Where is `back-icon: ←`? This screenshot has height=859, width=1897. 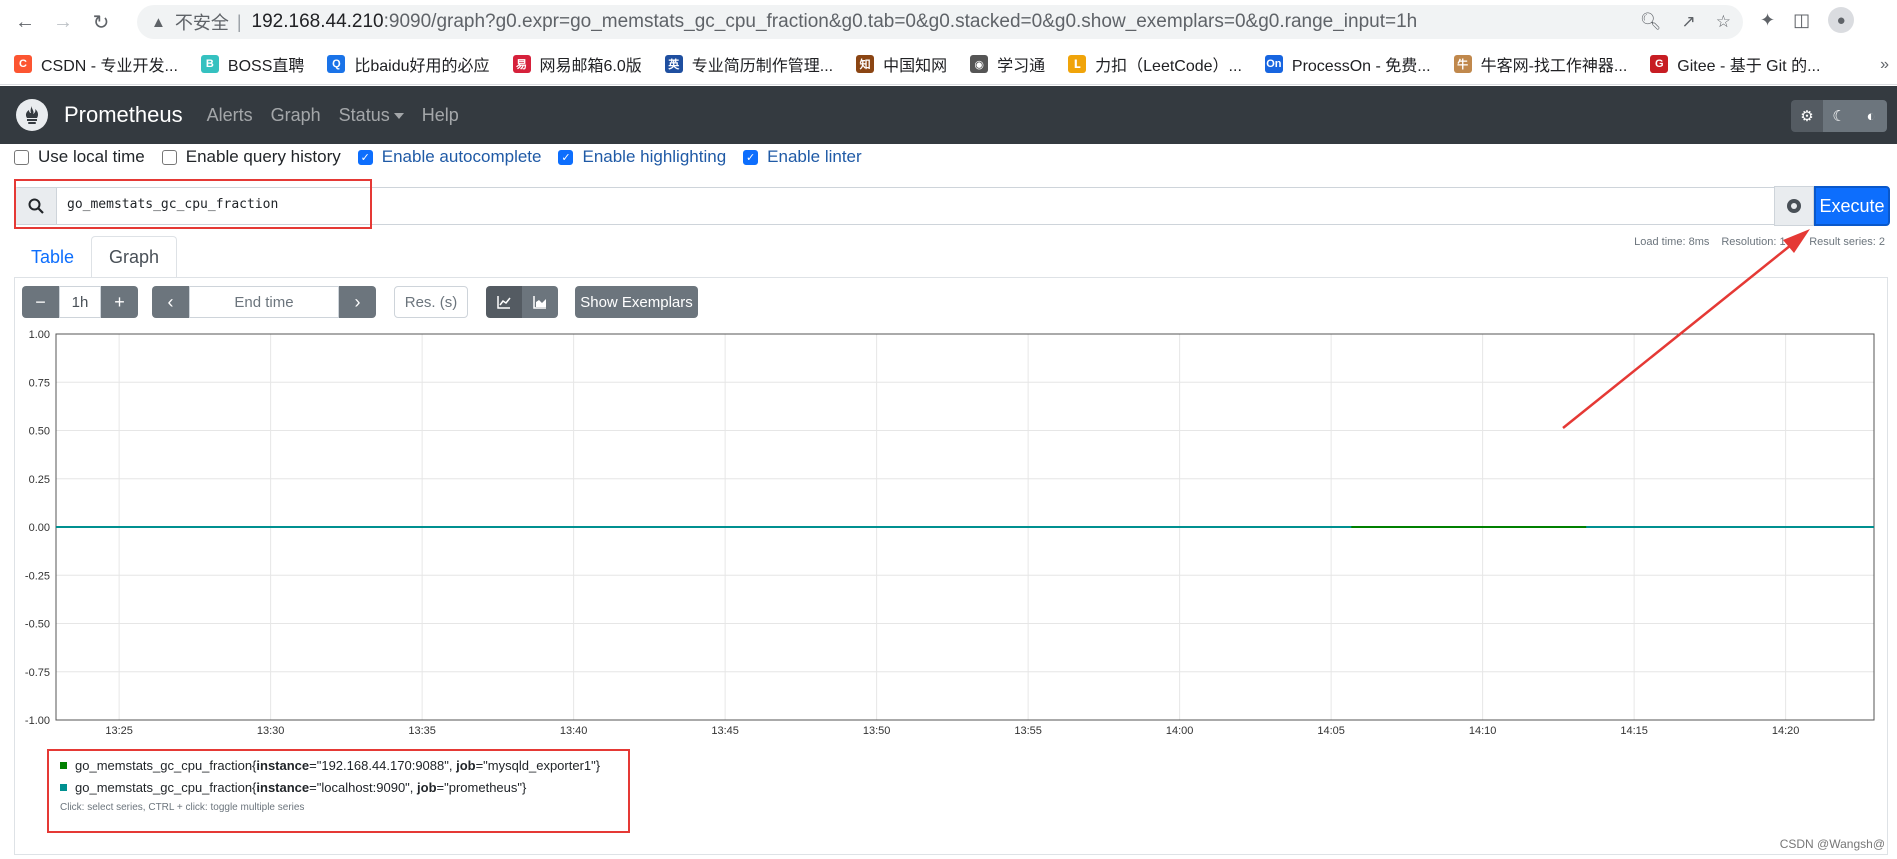
back-icon: ← is located at coordinates (25, 22).